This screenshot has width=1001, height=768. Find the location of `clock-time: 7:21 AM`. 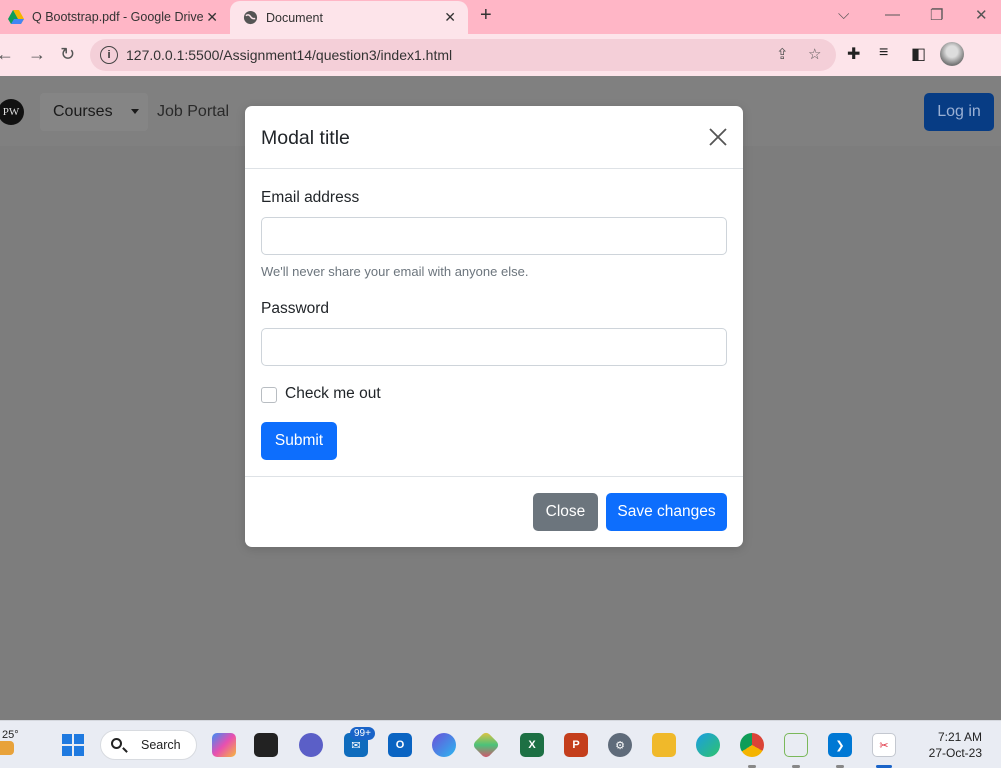

clock-time: 7:21 AM is located at coordinates (959, 737).